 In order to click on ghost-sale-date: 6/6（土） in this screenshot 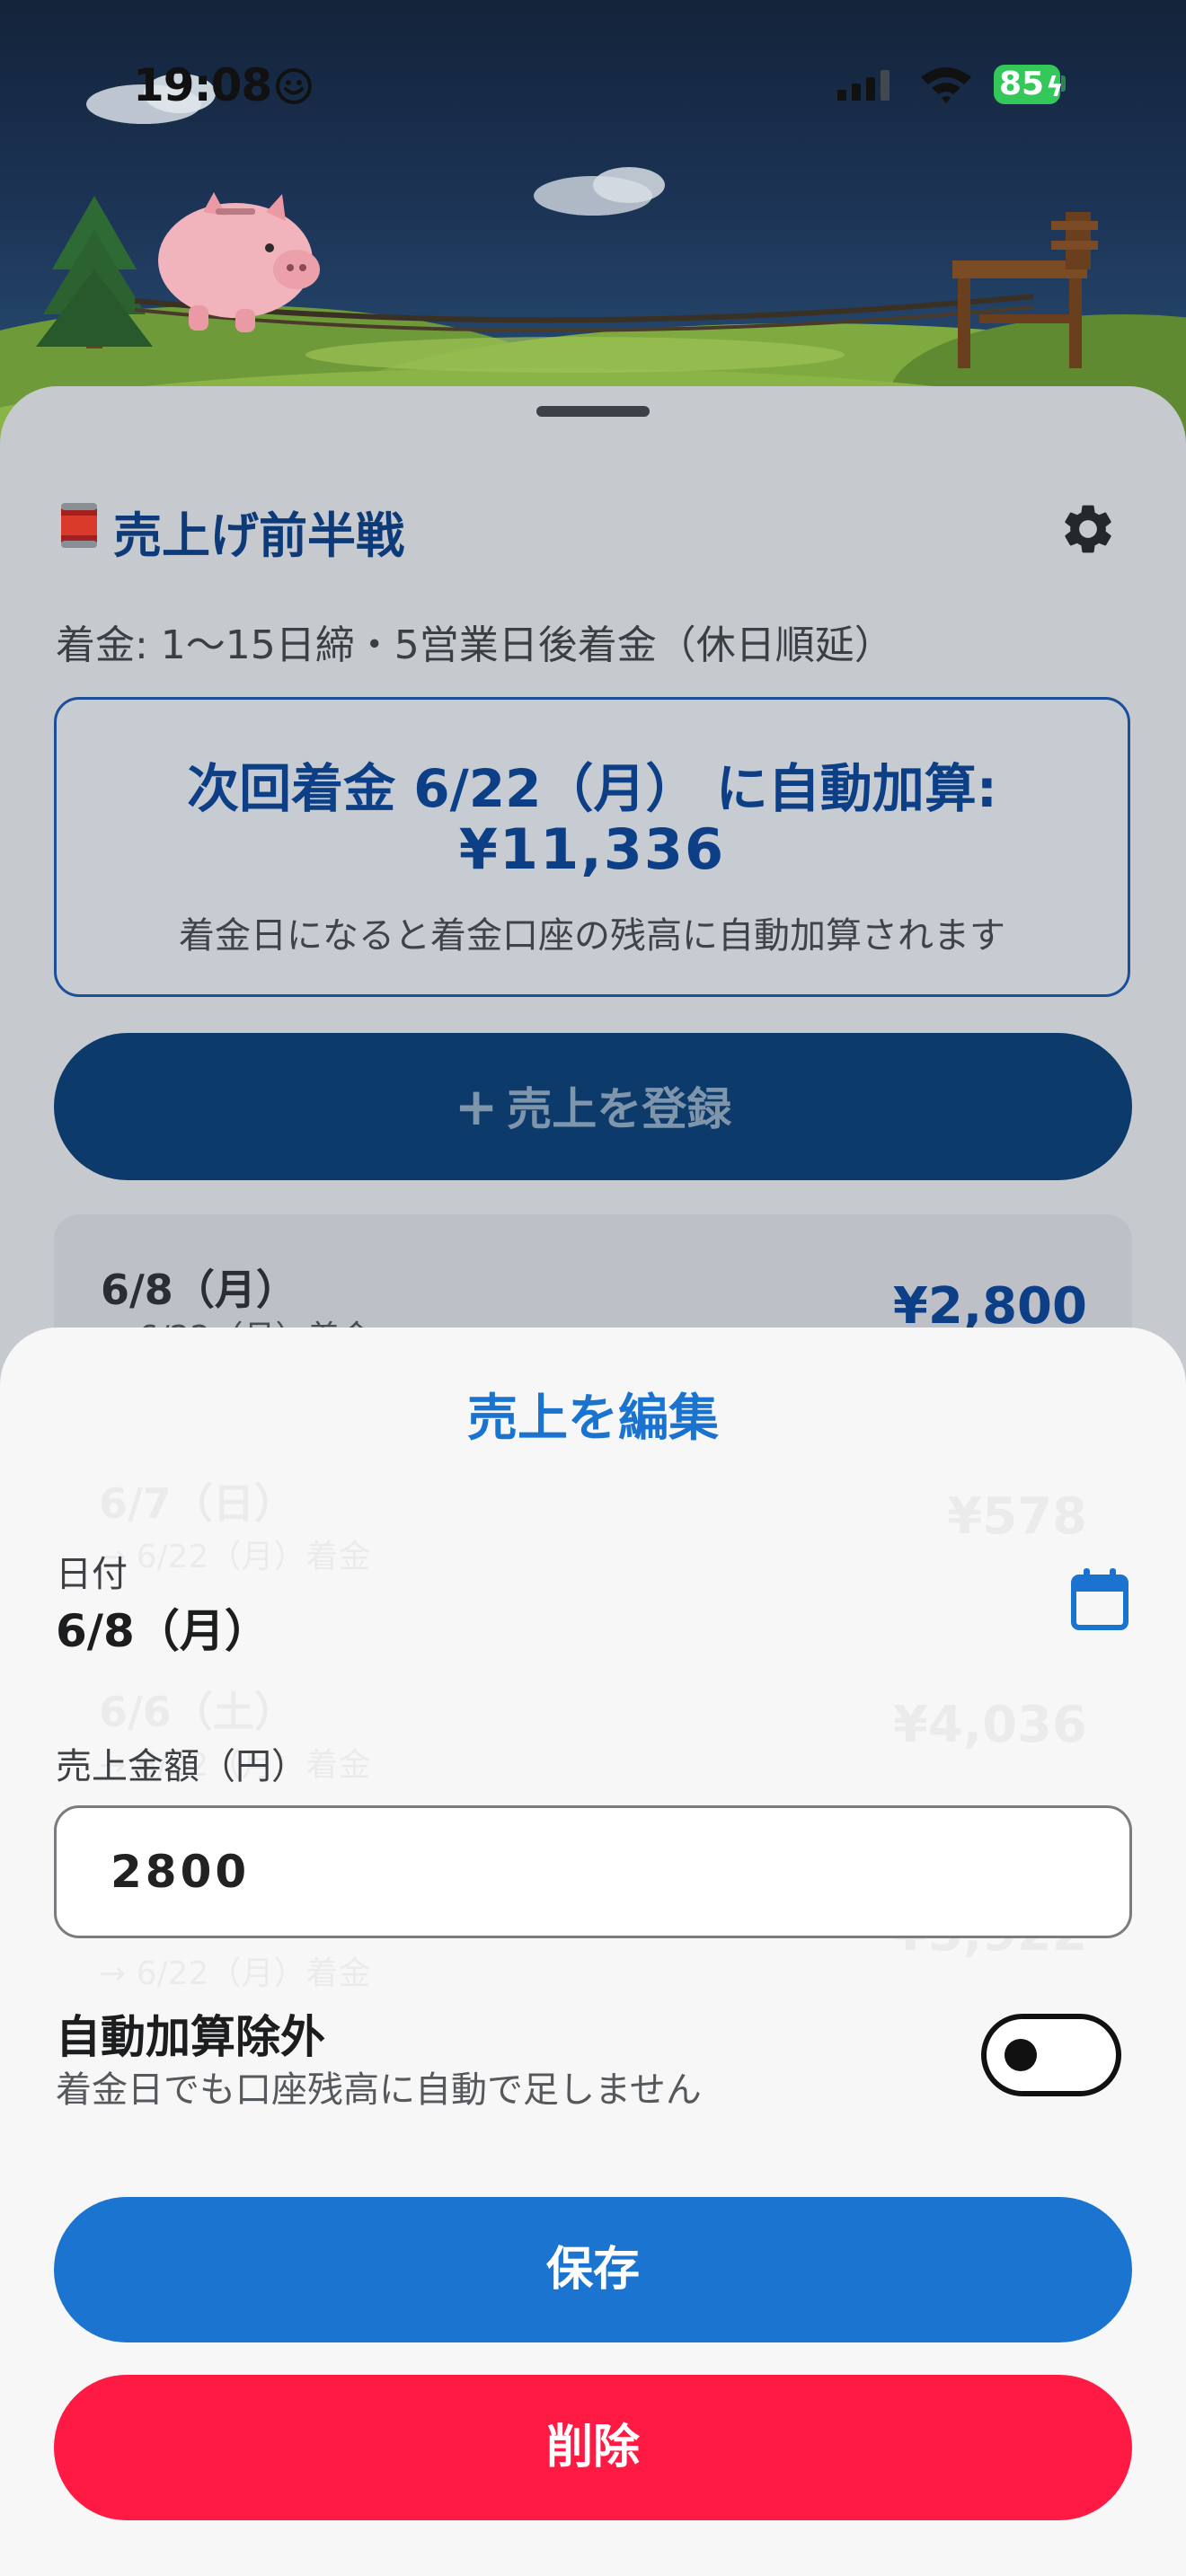, I will do `click(197, 1709)`.